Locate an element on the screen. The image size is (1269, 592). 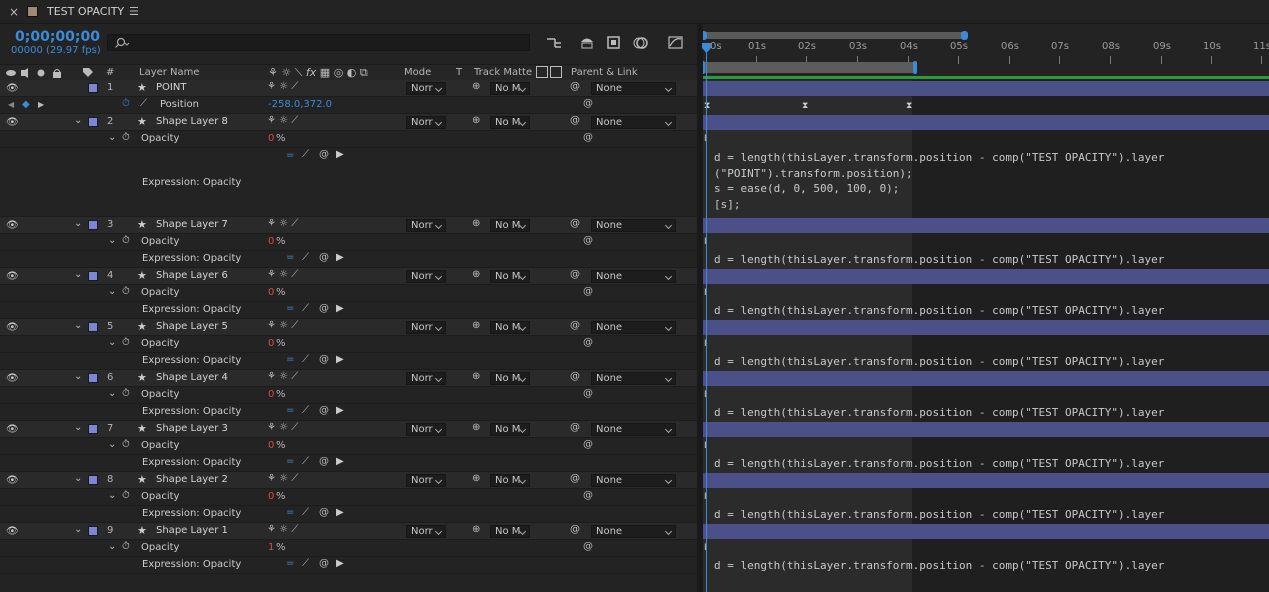
time-navigator-end-handle is located at coordinates (964, 35).